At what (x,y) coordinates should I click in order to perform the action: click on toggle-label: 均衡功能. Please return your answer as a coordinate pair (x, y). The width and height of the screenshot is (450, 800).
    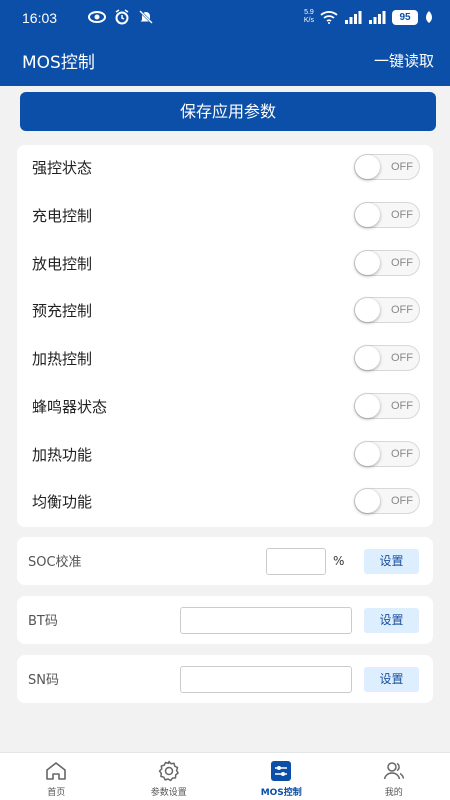
    Looking at the image, I should click on (62, 502).